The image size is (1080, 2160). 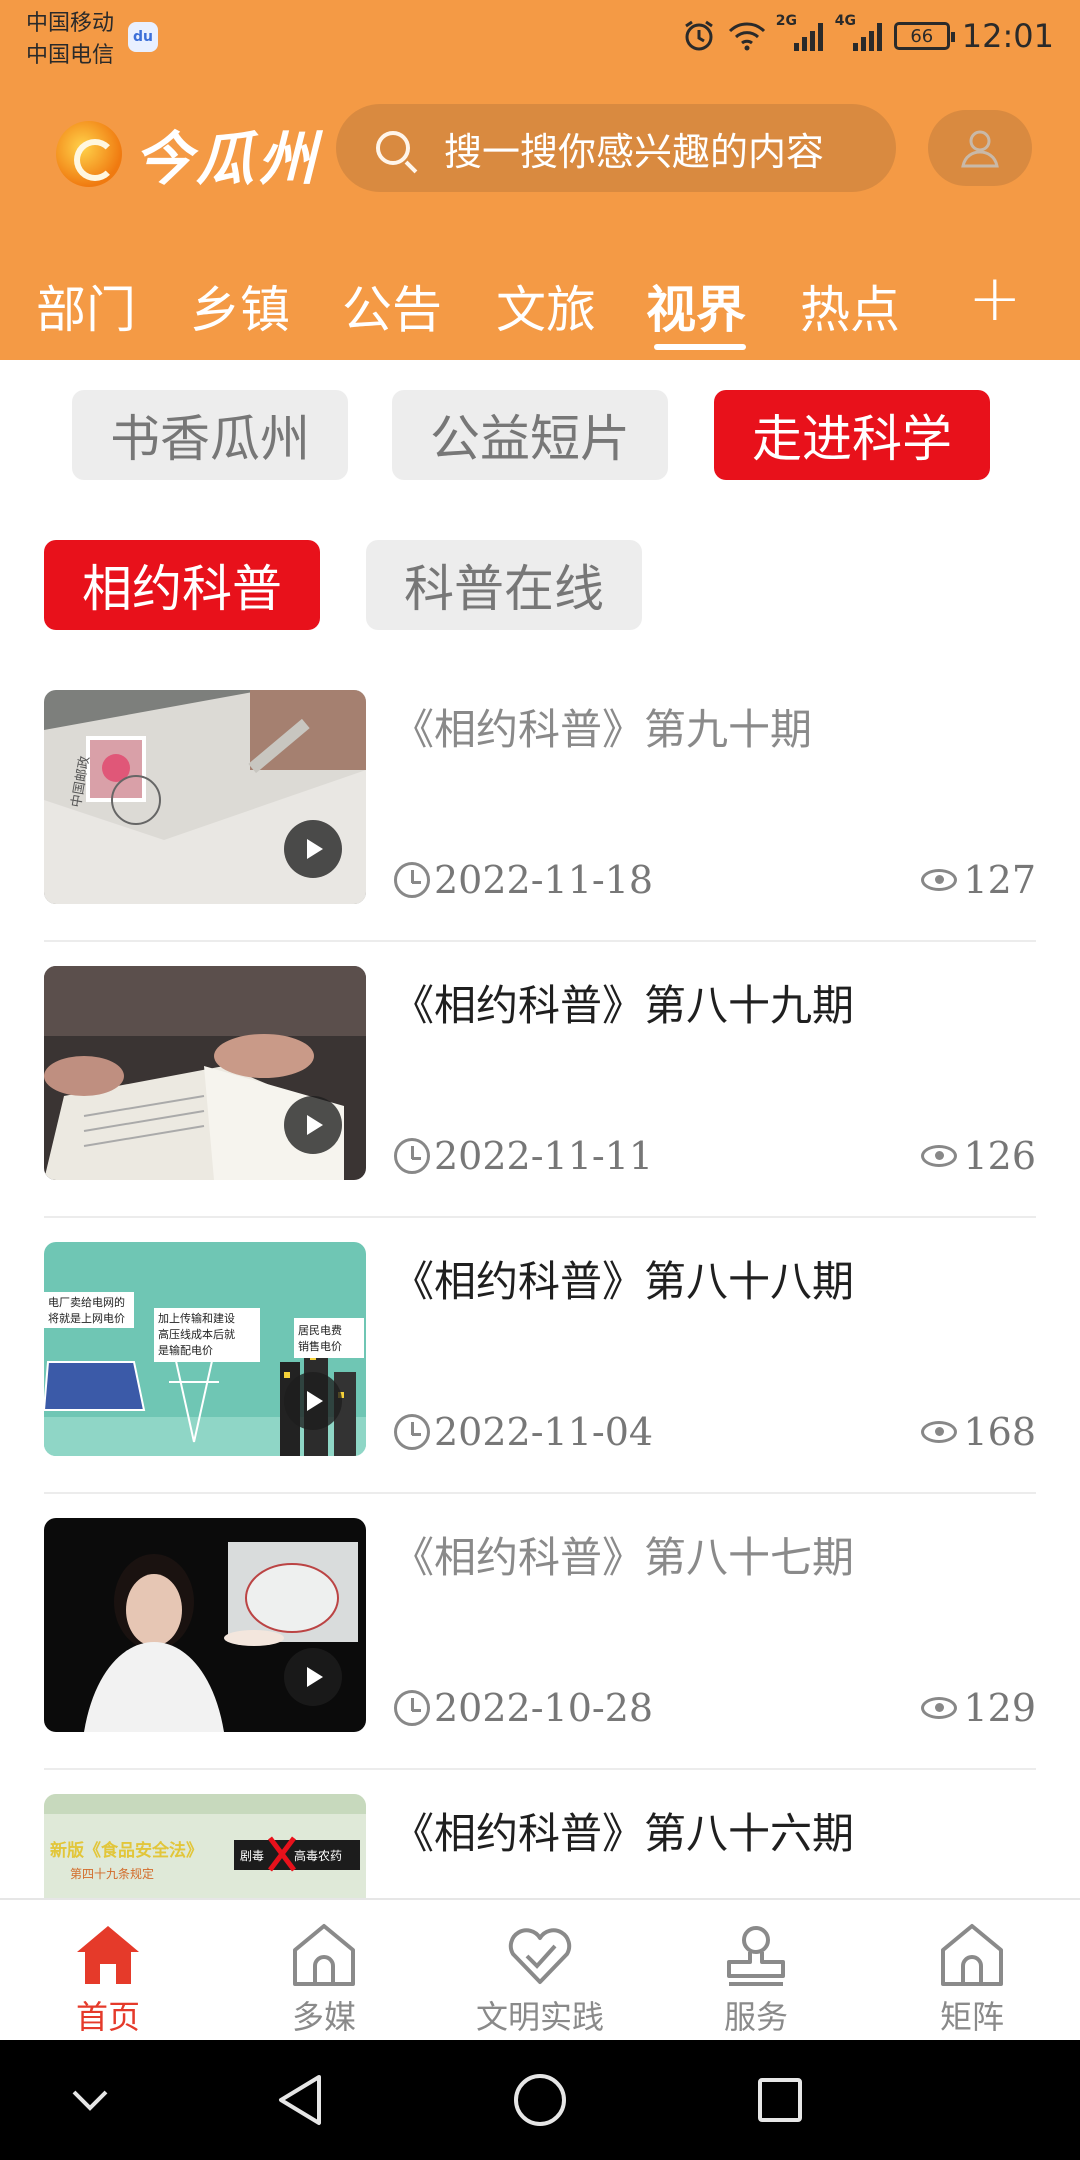 I want to click on video-views: 129, so click(x=978, y=1708).